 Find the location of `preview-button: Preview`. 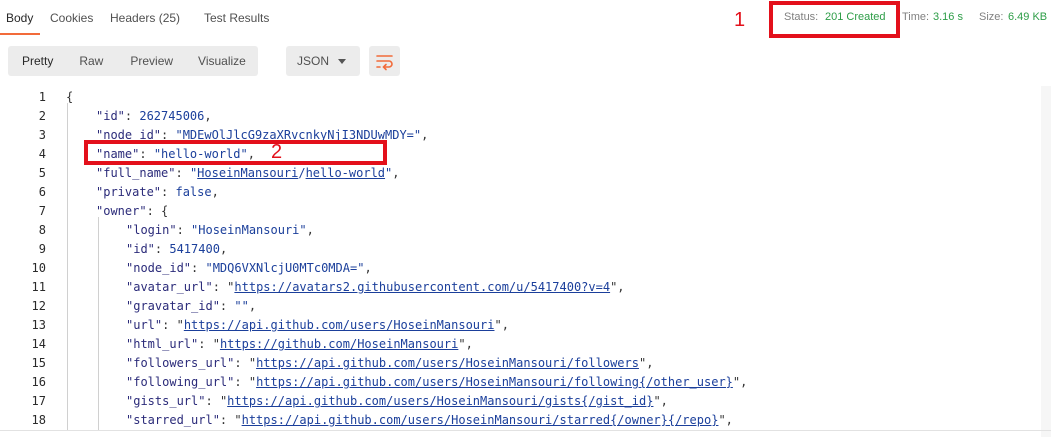

preview-button: Preview is located at coordinates (151, 61).